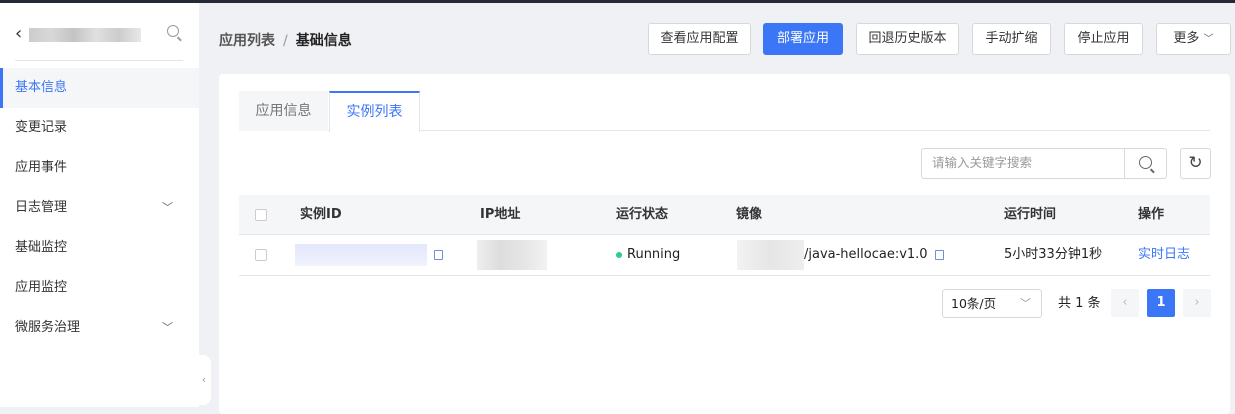 This screenshot has height=414, width=1235. I want to click on sidebar-item-basic-info: 基本信息, so click(99, 88).